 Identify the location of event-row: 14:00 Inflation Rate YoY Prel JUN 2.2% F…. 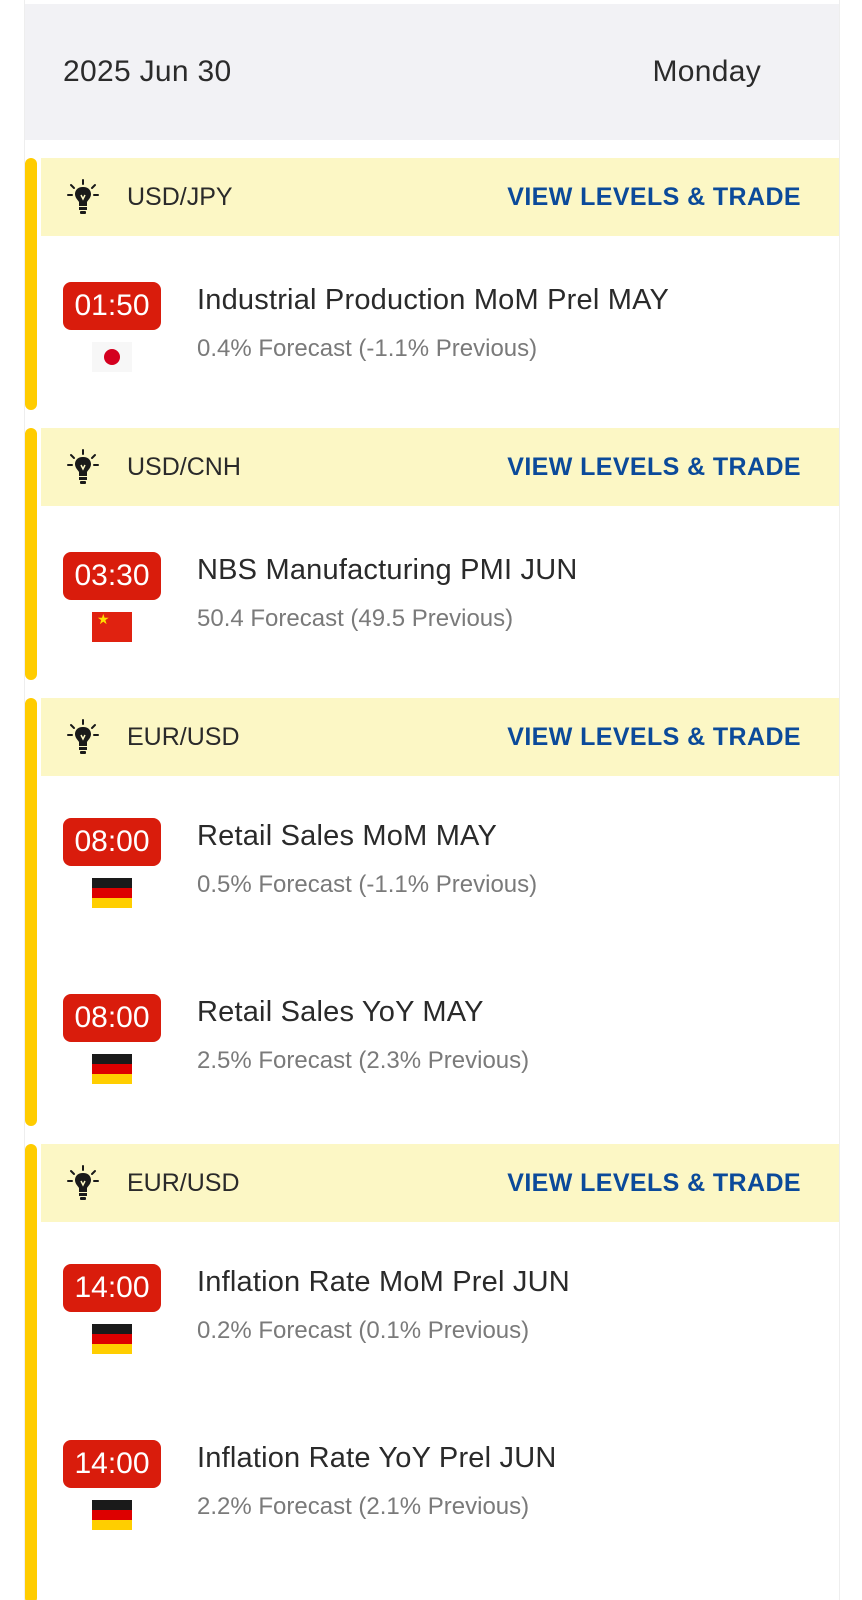
(432, 1485).